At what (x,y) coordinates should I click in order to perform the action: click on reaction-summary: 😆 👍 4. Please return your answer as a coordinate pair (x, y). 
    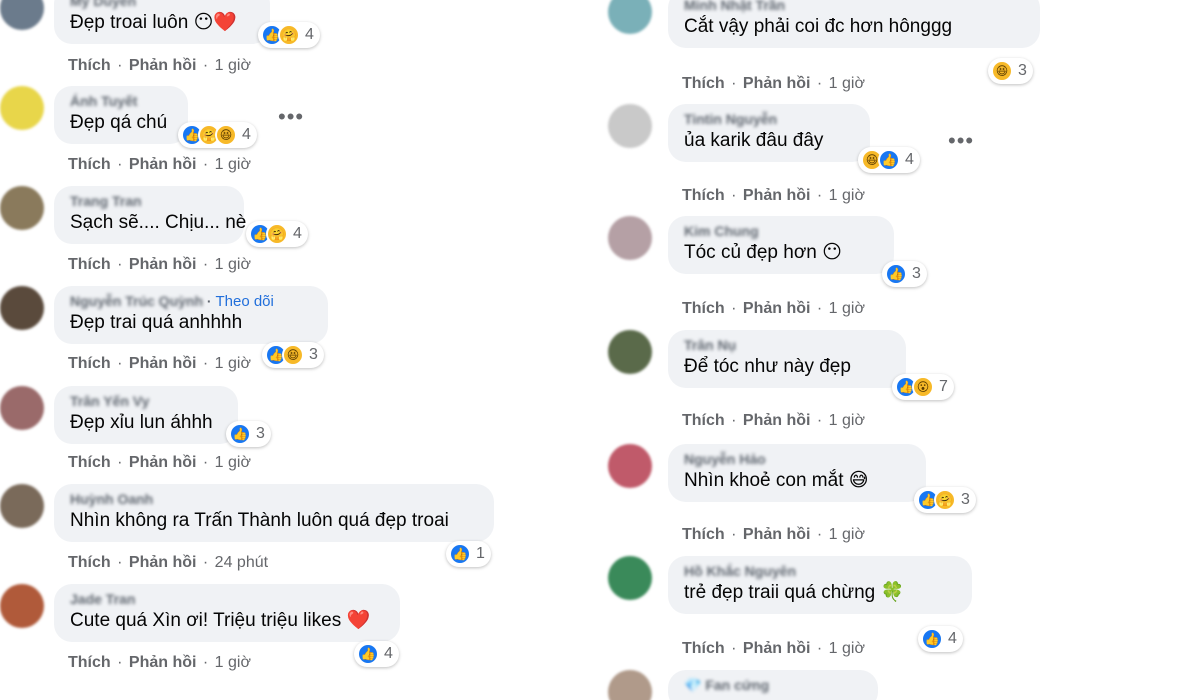
    Looking at the image, I should click on (889, 160).